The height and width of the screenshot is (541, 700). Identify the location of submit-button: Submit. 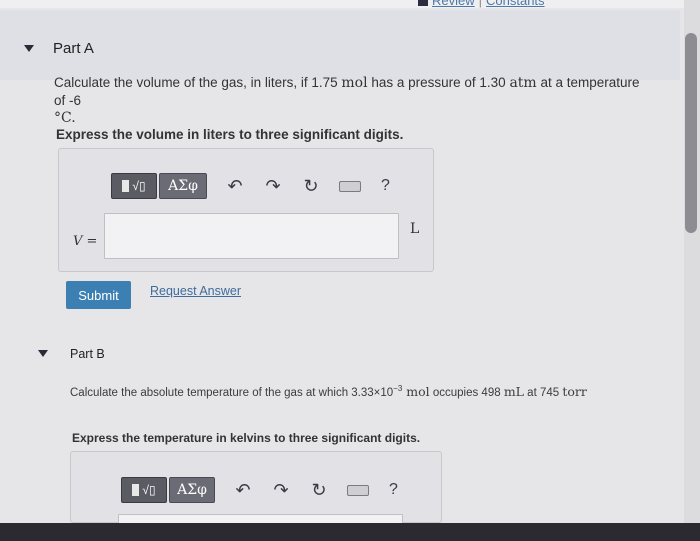
(98, 295).